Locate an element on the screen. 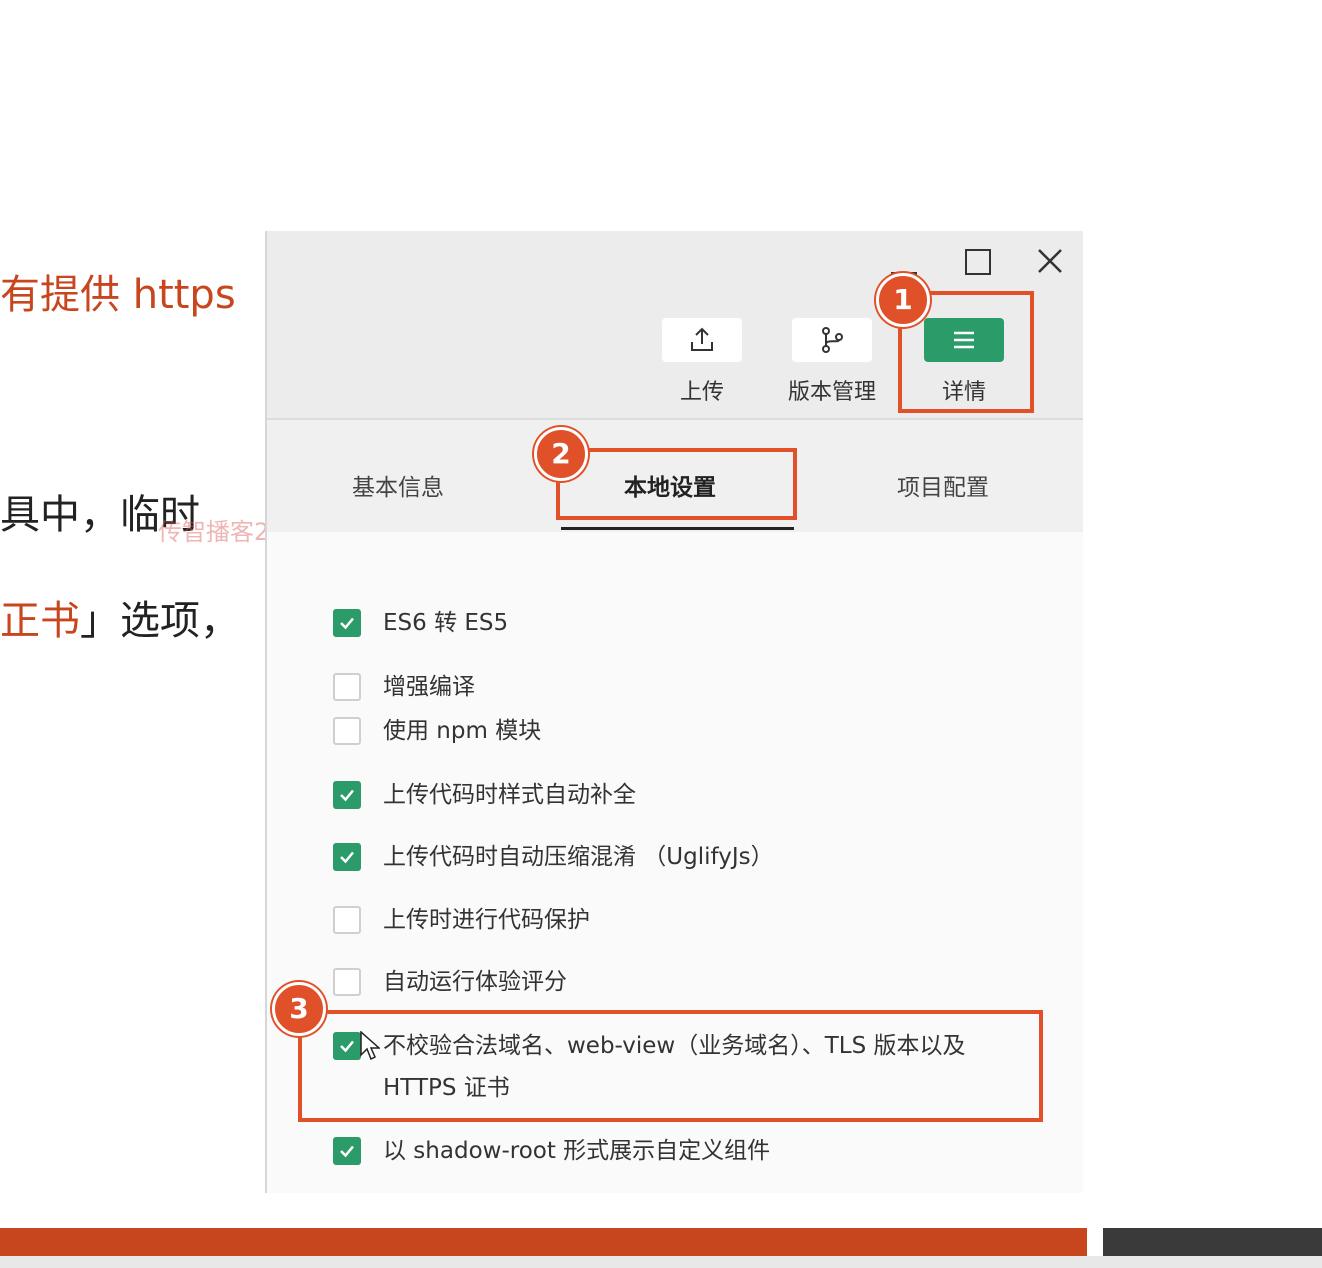 The width and height of the screenshot is (1322, 1268). option-use-npm-modules: 使用 npm 模块 is located at coordinates (437, 734).